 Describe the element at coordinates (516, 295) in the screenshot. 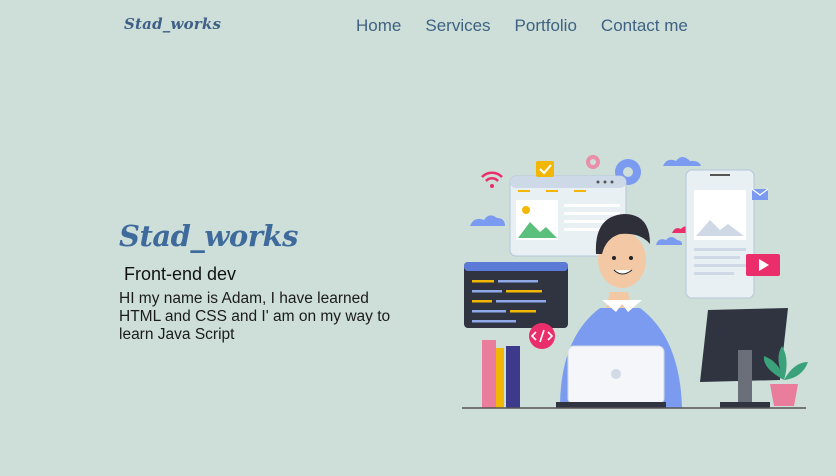

I see `code-editor` at that location.